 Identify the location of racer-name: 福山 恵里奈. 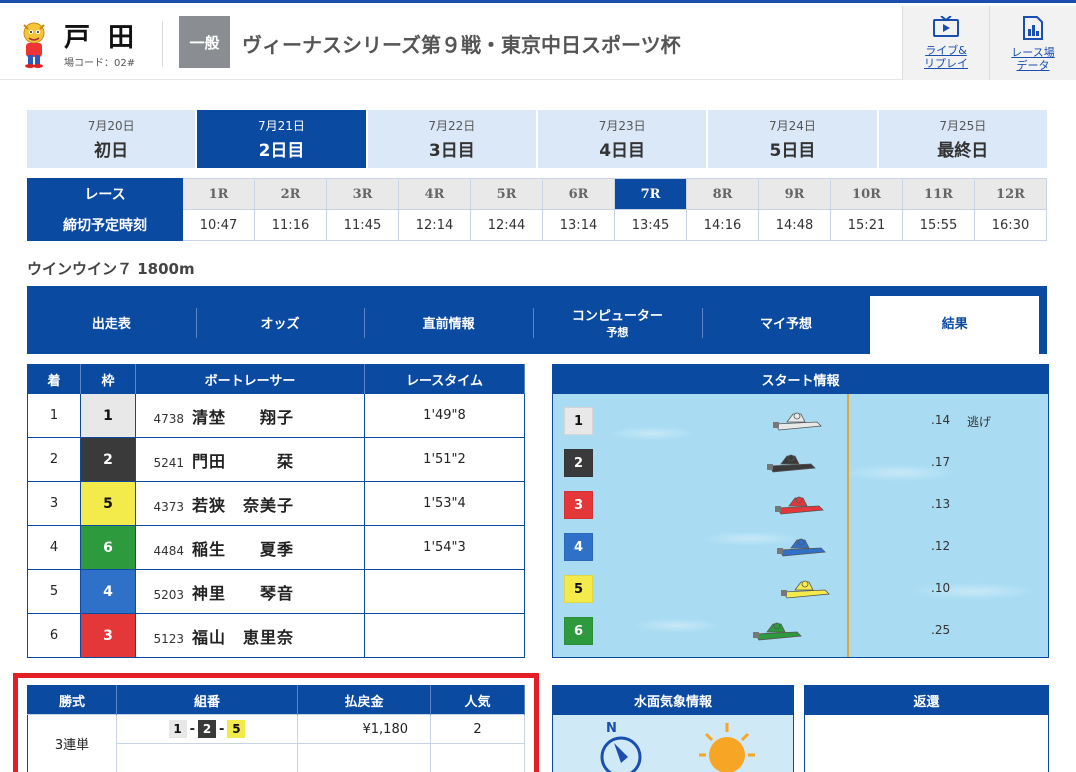
(243, 637).